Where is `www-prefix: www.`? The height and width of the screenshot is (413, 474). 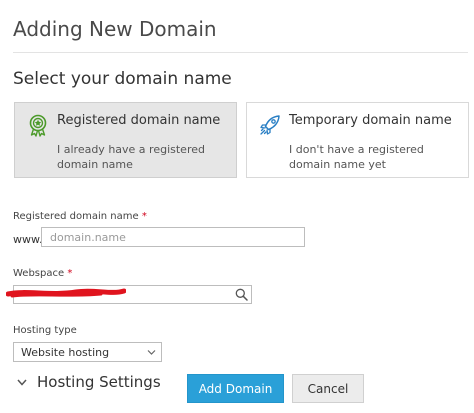
www-prefix: www. is located at coordinates (28, 239).